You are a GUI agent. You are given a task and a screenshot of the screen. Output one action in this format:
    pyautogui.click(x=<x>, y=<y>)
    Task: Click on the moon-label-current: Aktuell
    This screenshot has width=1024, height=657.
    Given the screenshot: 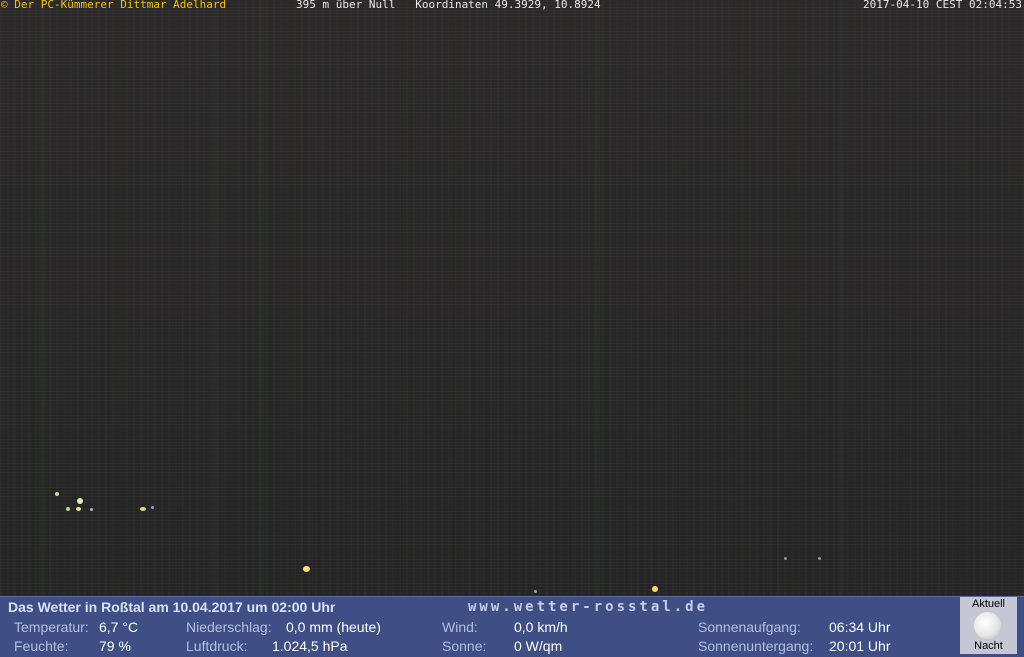 What is the action you would take?
    pyautogui.click(x=988, y=604)
    